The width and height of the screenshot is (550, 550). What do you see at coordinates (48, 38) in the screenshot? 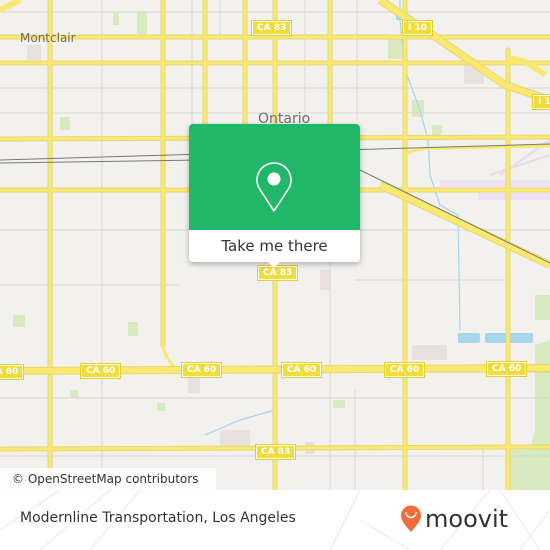
I see `place-label-montclair: Montclair` at bounding box center [48, 38].